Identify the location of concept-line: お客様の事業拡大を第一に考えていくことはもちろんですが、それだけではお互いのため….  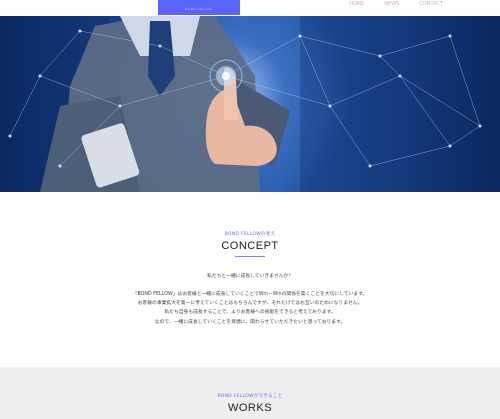
(250, 304).